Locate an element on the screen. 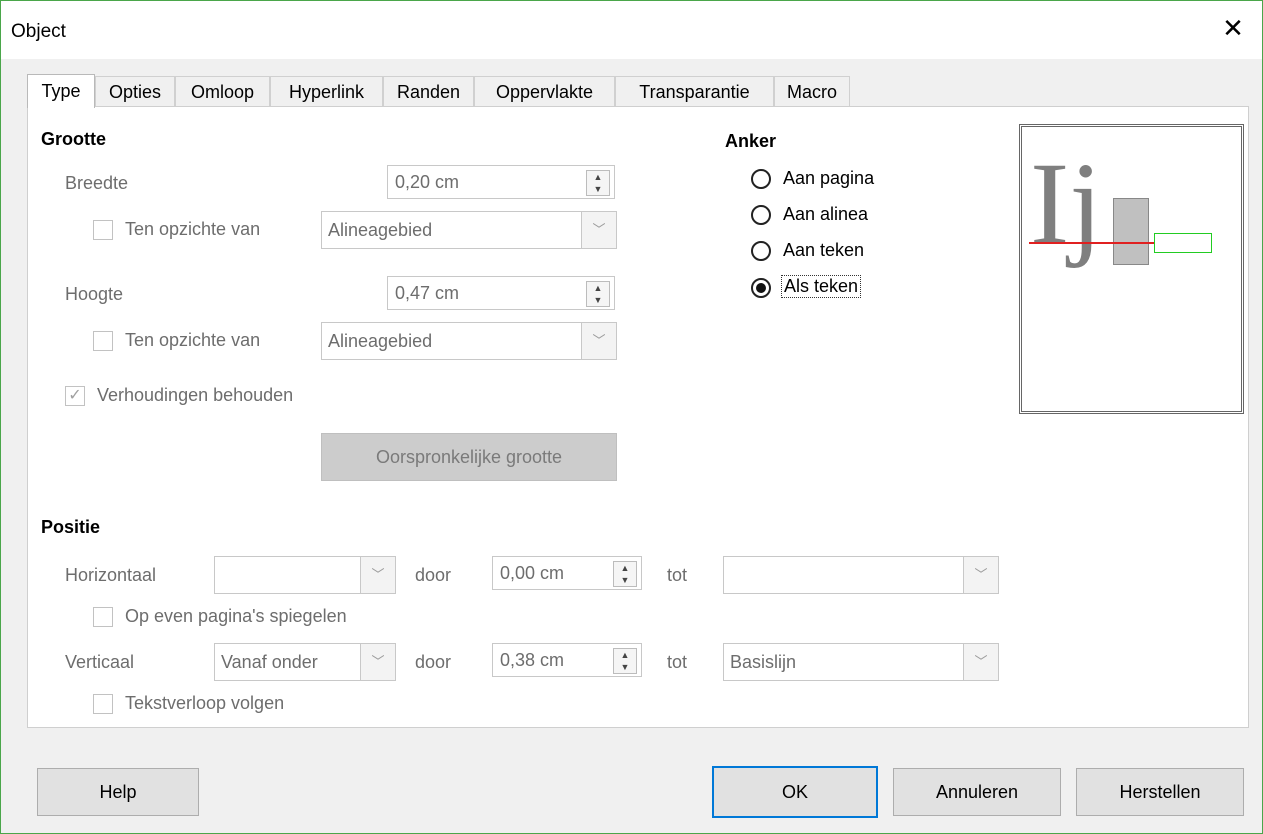 The width and height of the screenshot is (1263, 834). anchor-radio-as-character is located at coordinates (761, 288).